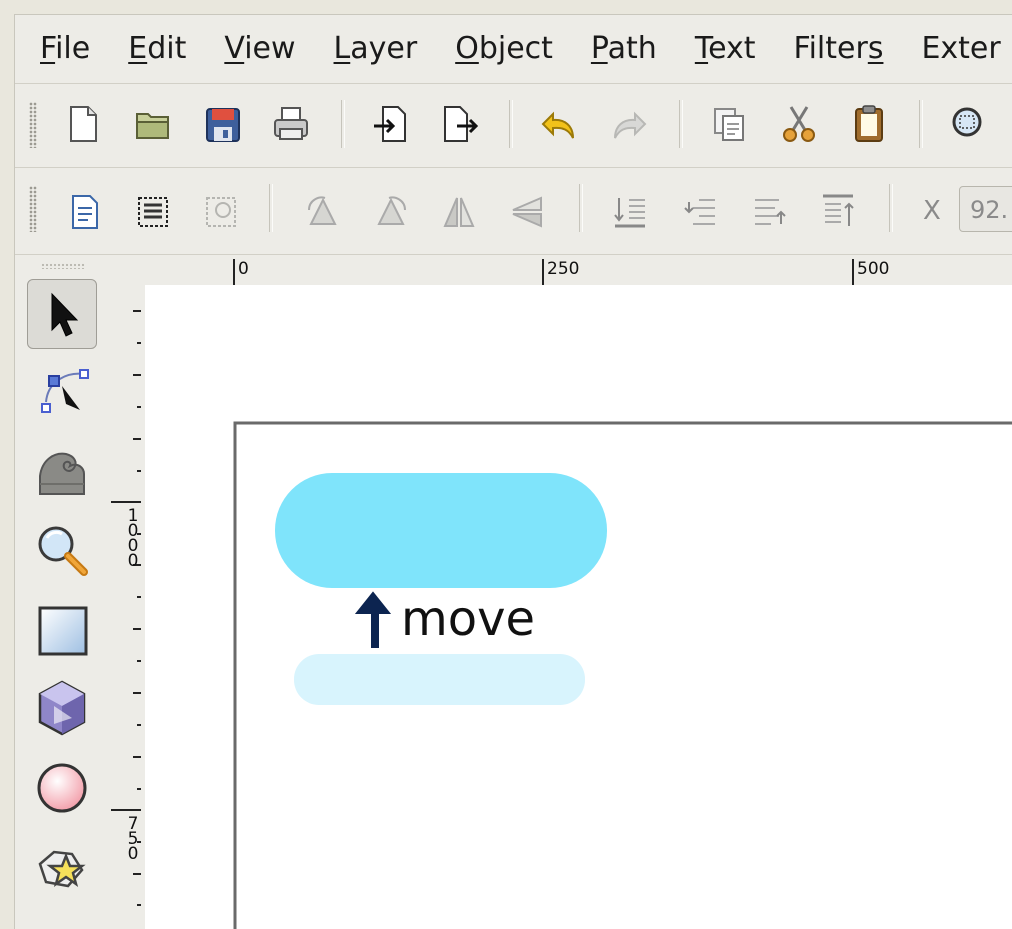 The height and width of the screenshot is (929, 1012). I want to click on printer-icon, so click(291, 123).